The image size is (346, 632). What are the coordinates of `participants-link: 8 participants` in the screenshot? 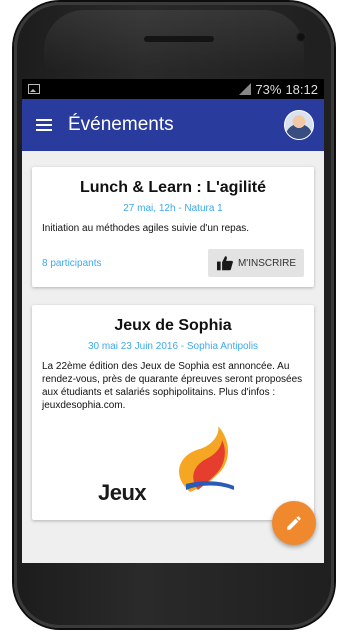 It's located at (71, 263).